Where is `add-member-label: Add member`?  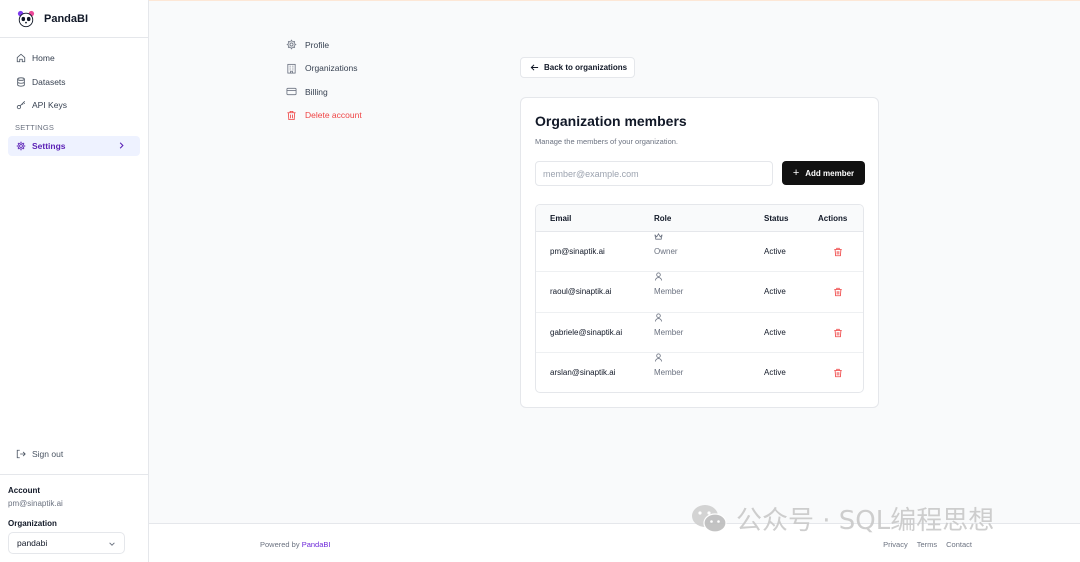 add-member-label: Add member is located at coordinates (830, 173).